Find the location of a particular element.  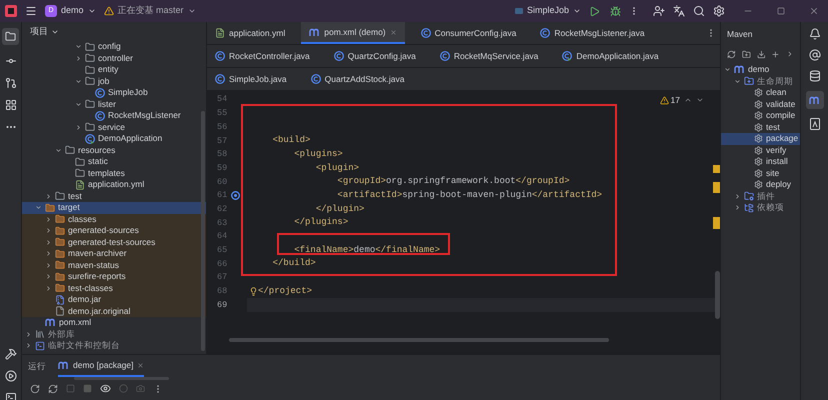

editor-tab: SimpleJob.java is located at coordinates (251, 79).